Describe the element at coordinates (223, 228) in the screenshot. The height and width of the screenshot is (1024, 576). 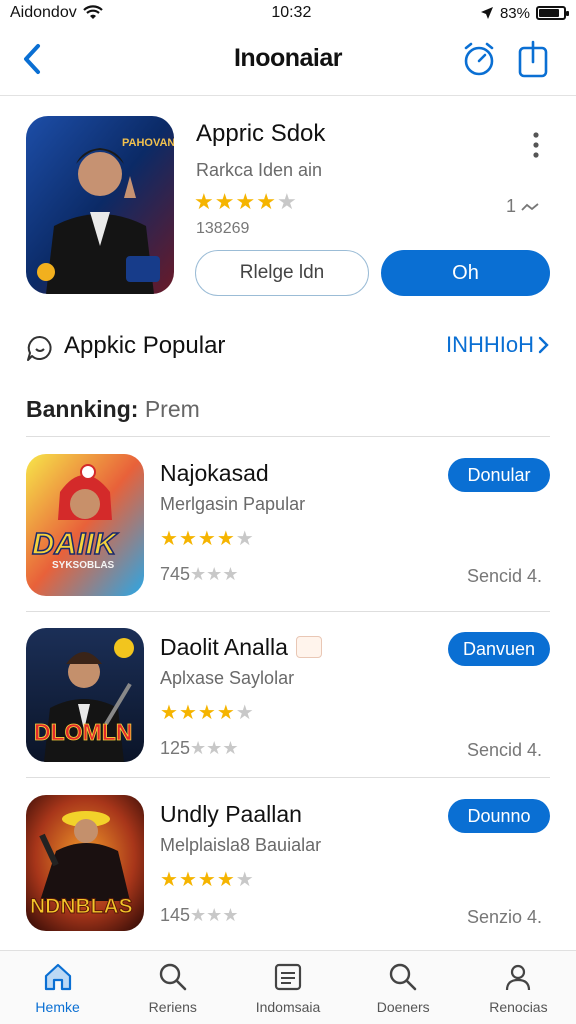
I see `featured-rating-count: 138269` at that location.